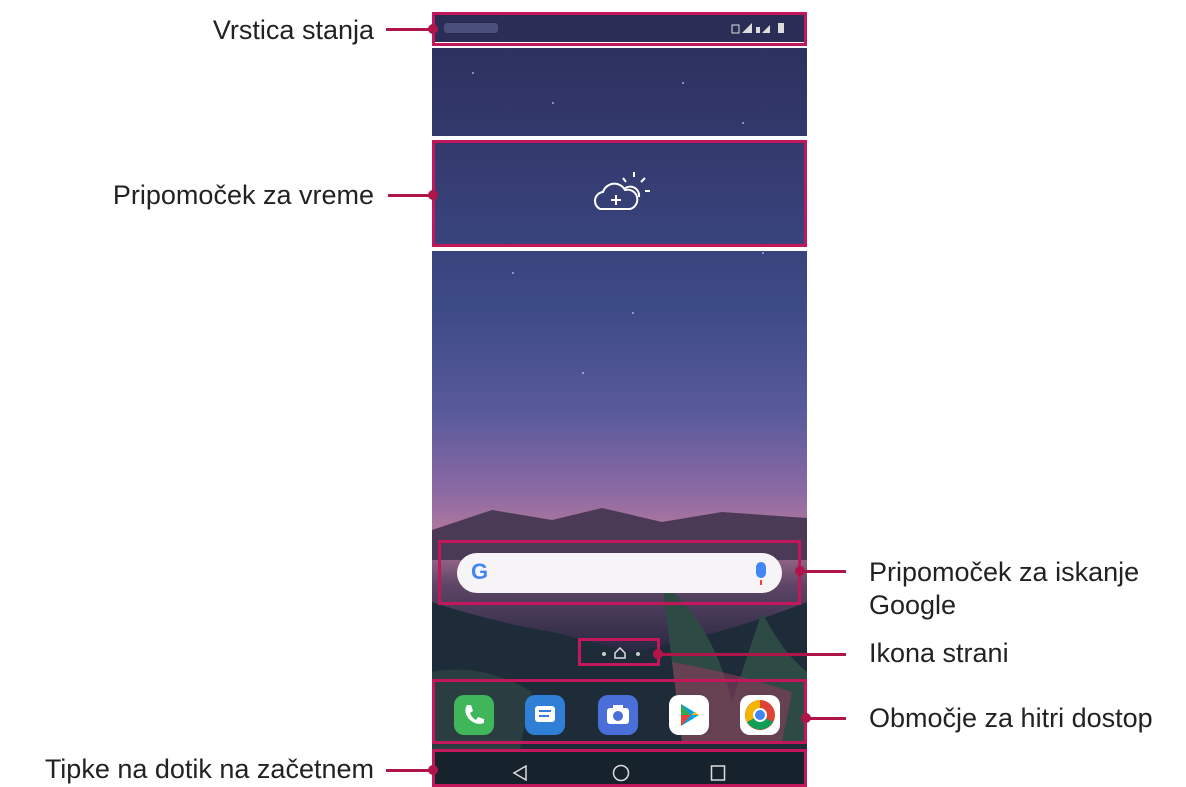 This screenshot has height=787, width=1186. Describe the element at coordinates (619, 29) in the screenshot. I see `status-bar-frame` at that location.